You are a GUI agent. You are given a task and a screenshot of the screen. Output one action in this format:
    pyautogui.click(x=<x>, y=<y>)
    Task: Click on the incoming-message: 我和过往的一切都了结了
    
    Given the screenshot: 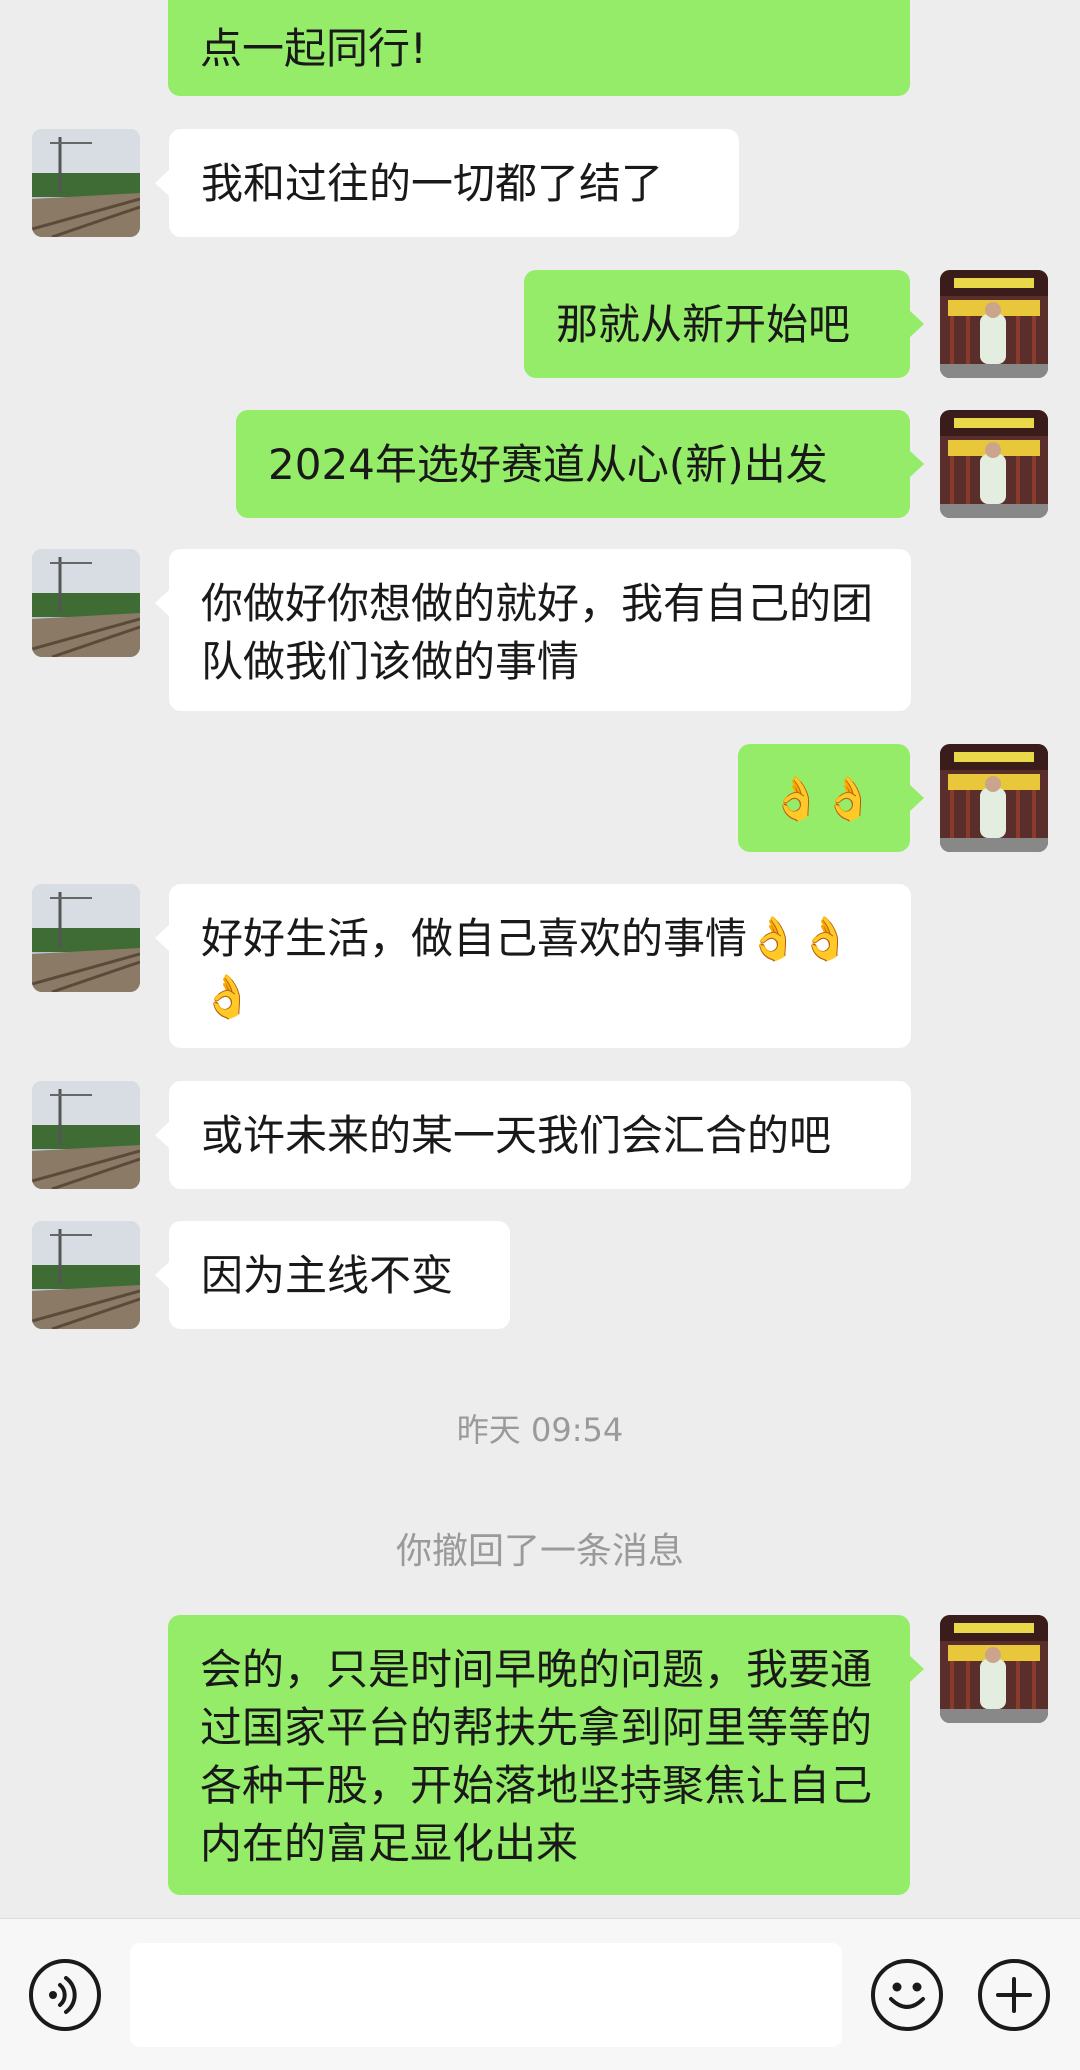 What is the action you would take?
    pyautogui.click(x=447, y=183)
    